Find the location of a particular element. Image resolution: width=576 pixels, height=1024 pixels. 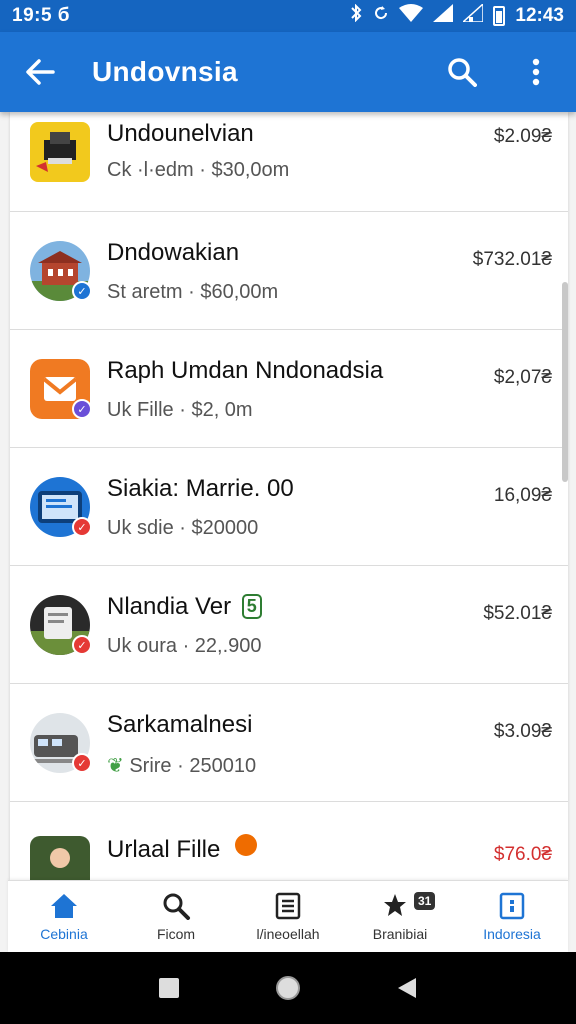

item-name: Sarkamalnesi is located at coordinates (180, 724).